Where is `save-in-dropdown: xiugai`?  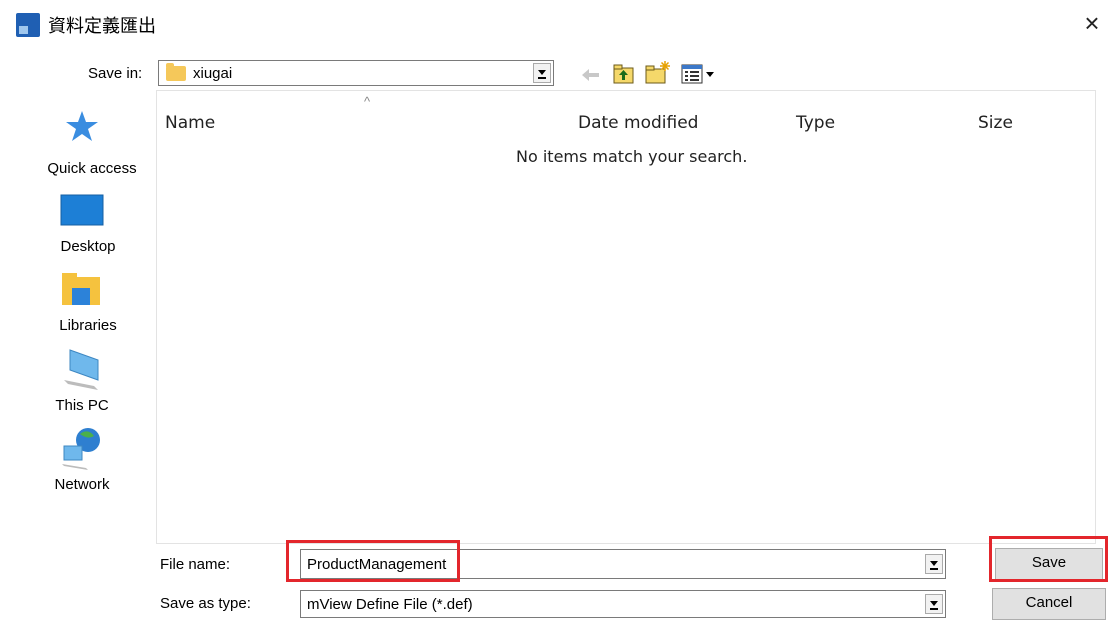
save-in-dropdown: xiugai is located at coordinates (356, 73).